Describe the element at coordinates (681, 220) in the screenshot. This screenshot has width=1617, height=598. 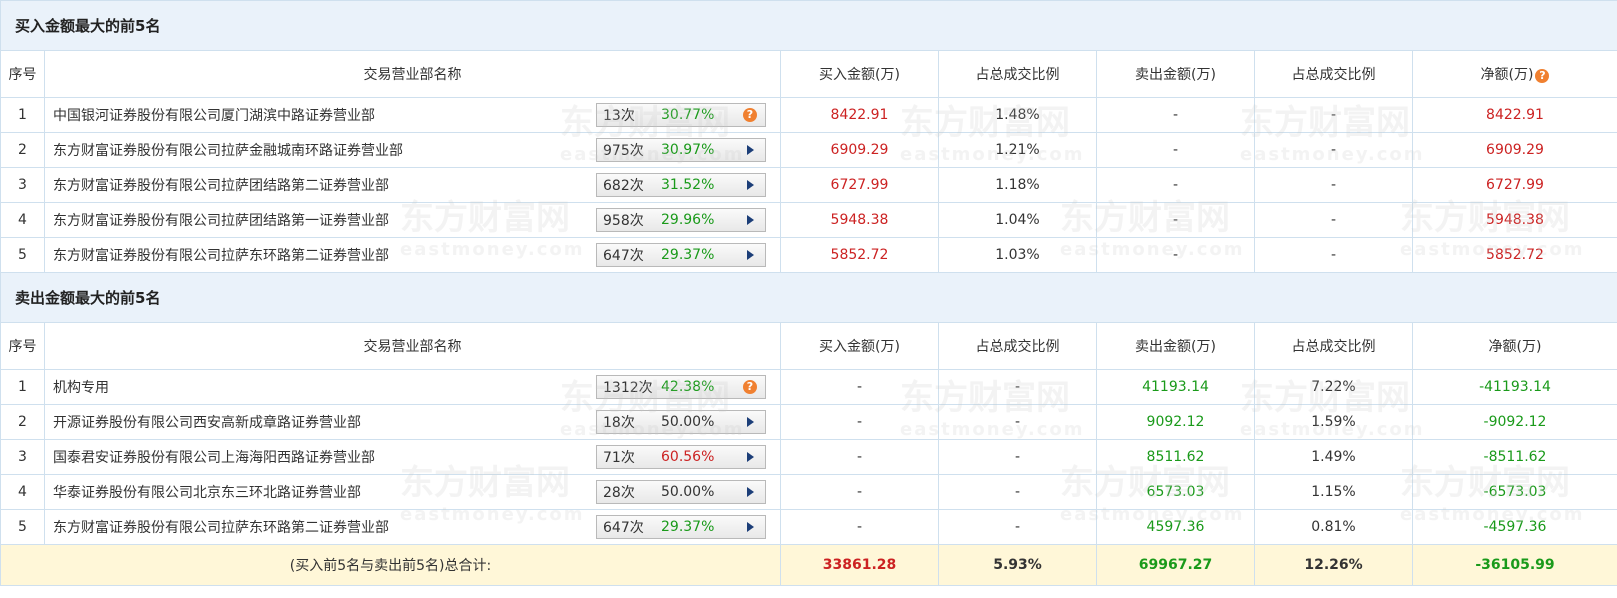
I see `branch-stats-button: 958次 29.96%` at that location.